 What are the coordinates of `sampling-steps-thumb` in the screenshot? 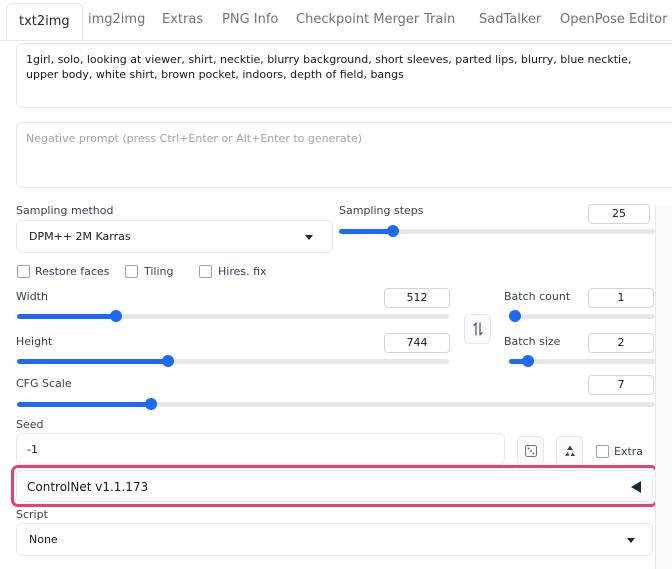 It's located at (393, 231).